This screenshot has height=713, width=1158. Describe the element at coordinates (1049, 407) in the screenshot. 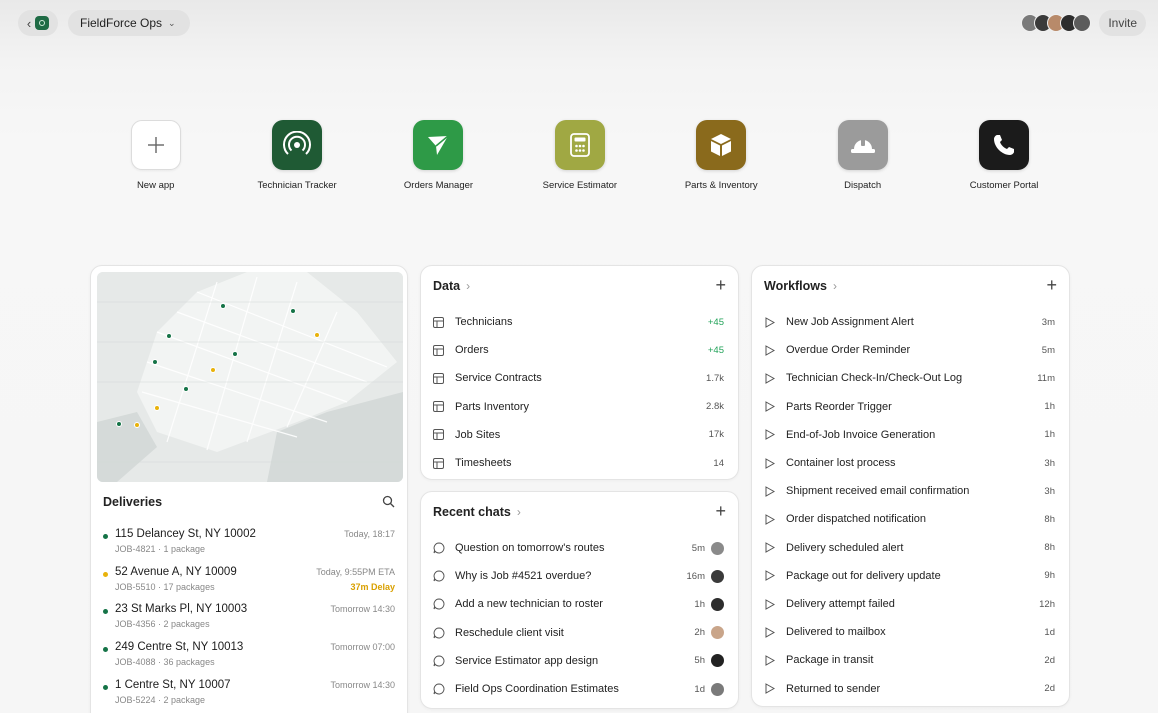

I see `workflow-time: 1h` at that location.